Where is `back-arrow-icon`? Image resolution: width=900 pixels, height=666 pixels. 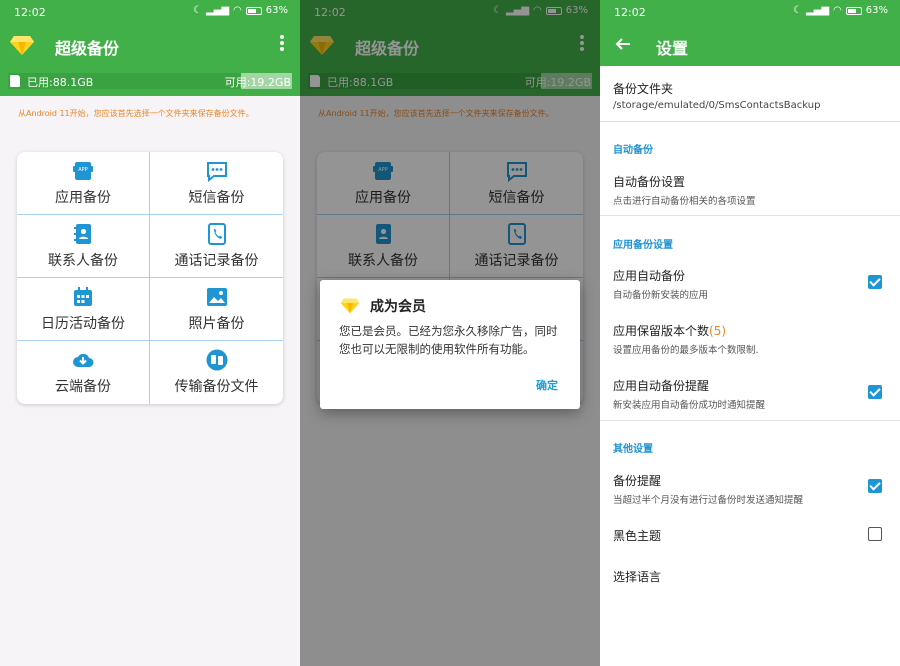 back-arrow-icon is located at coordinates (623, 44).